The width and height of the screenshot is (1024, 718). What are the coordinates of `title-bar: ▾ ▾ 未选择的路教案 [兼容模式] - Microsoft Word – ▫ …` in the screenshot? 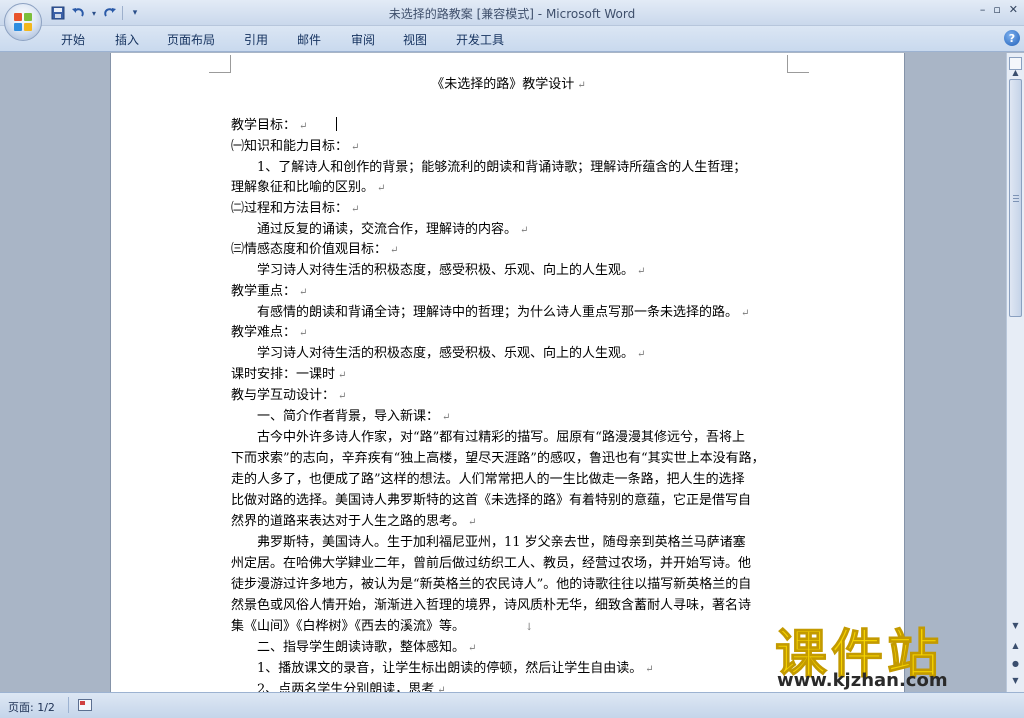 It's located at (512, 13).